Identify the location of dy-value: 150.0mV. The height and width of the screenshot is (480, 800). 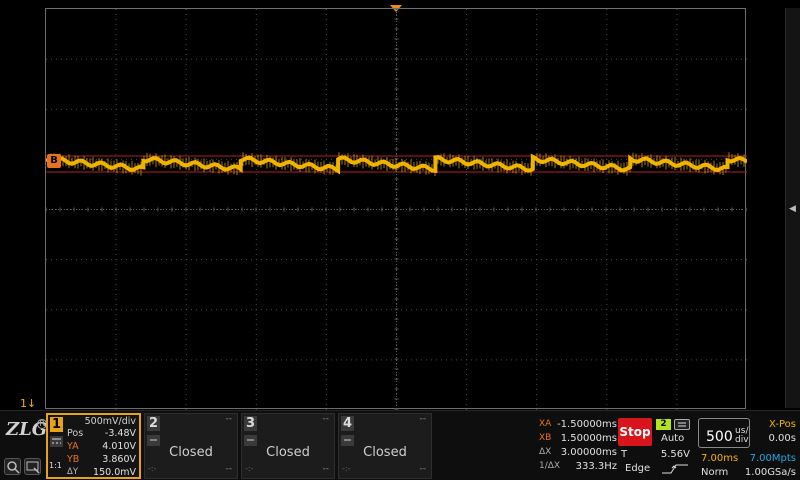
(114, 472).